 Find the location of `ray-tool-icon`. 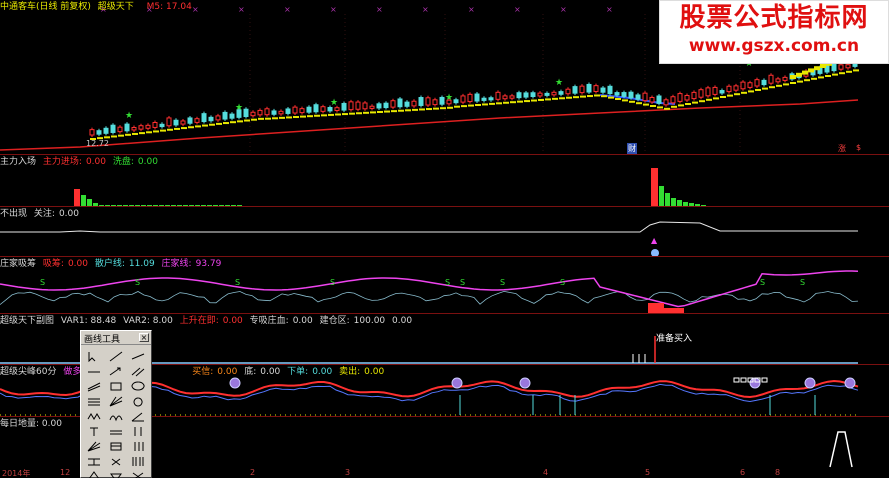

ray-tool-icon is located at coordinates (138, 356).